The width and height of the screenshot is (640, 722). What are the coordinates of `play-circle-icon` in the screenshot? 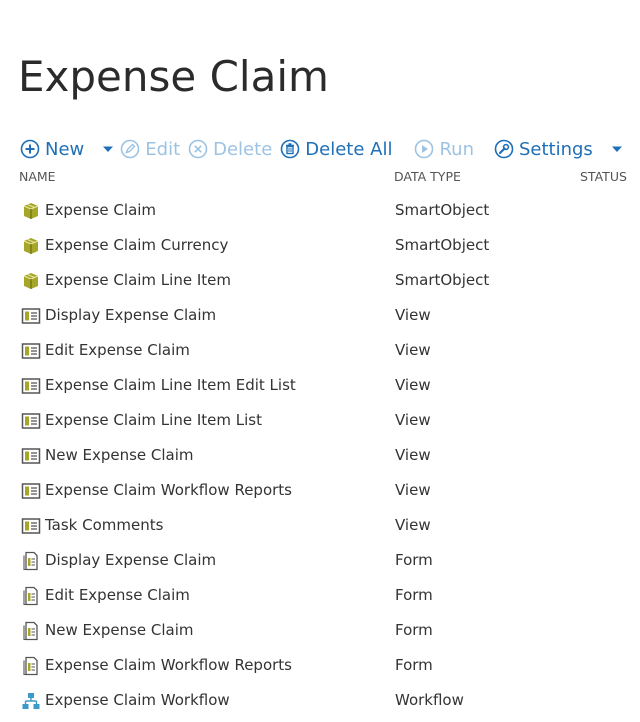 It's located at (424, 149).